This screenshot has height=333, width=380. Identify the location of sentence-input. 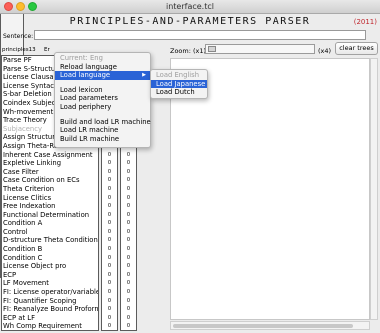
(200, 35).